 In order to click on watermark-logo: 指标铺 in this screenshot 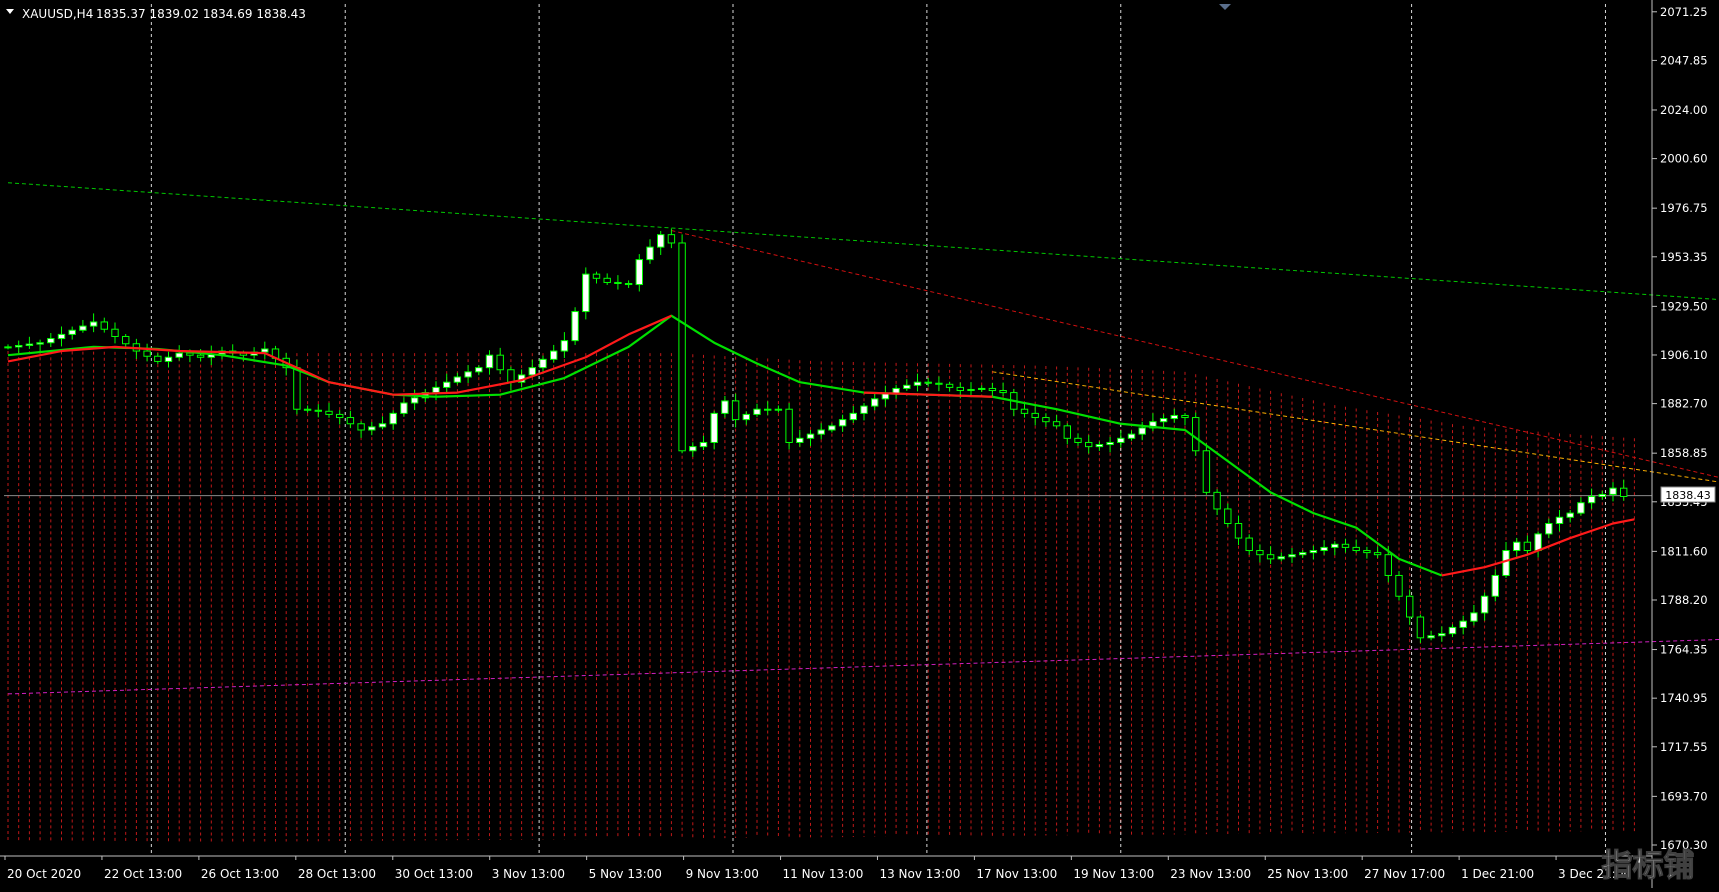, I will do `click(1648, 866)`.